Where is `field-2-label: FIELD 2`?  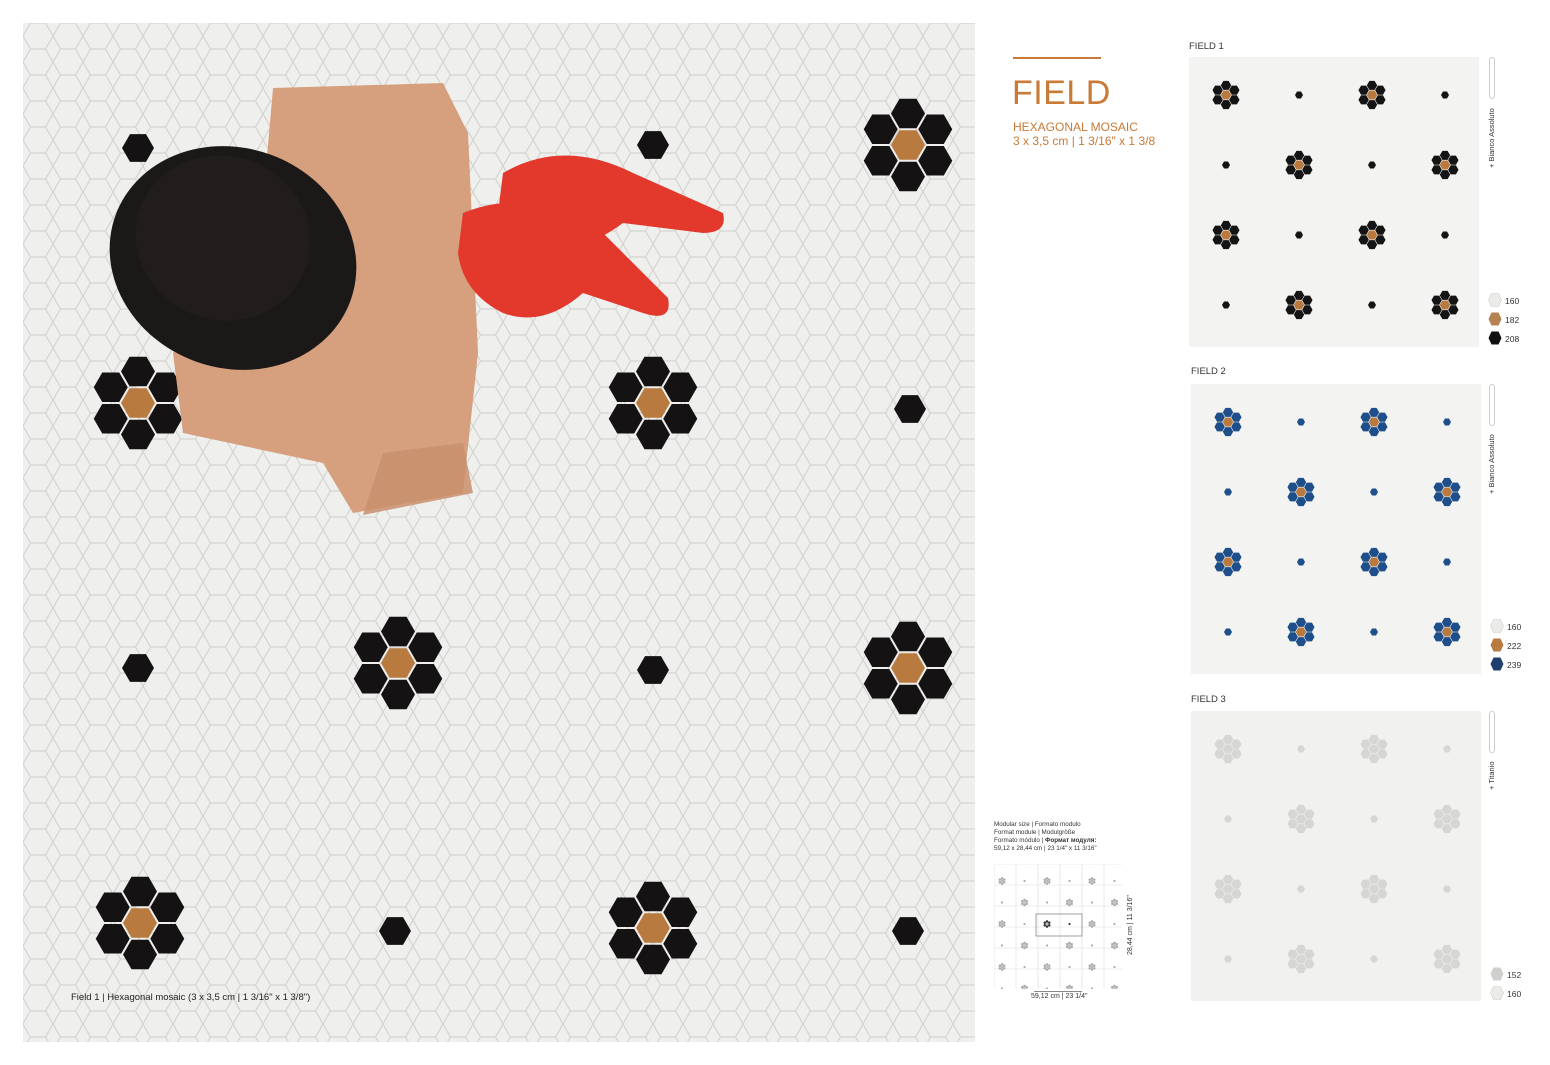
field-2-label: FIELD 2 is located at coordinates (1208, 371).